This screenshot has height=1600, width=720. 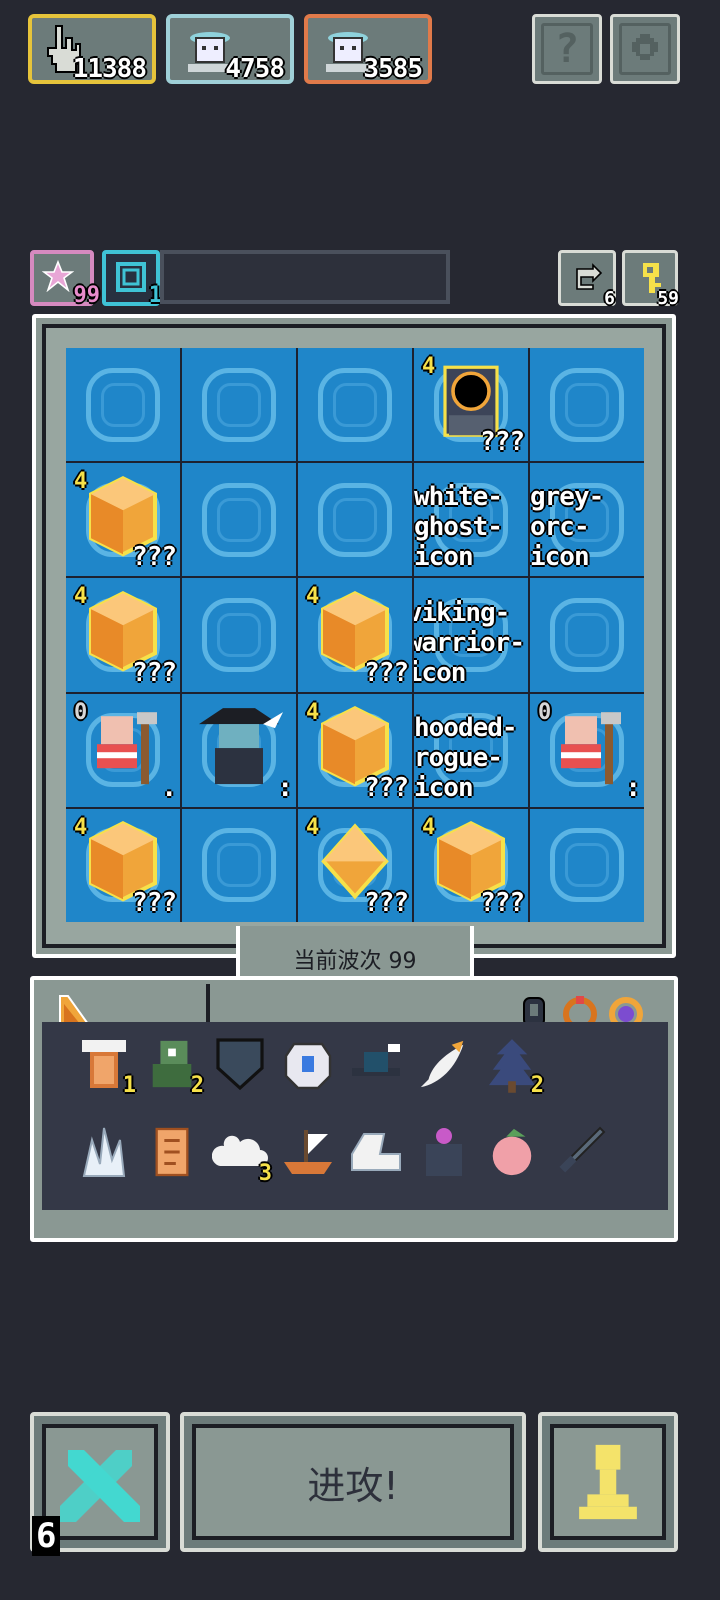 I want to click on help-button: ?, so click(x=567, y=49).